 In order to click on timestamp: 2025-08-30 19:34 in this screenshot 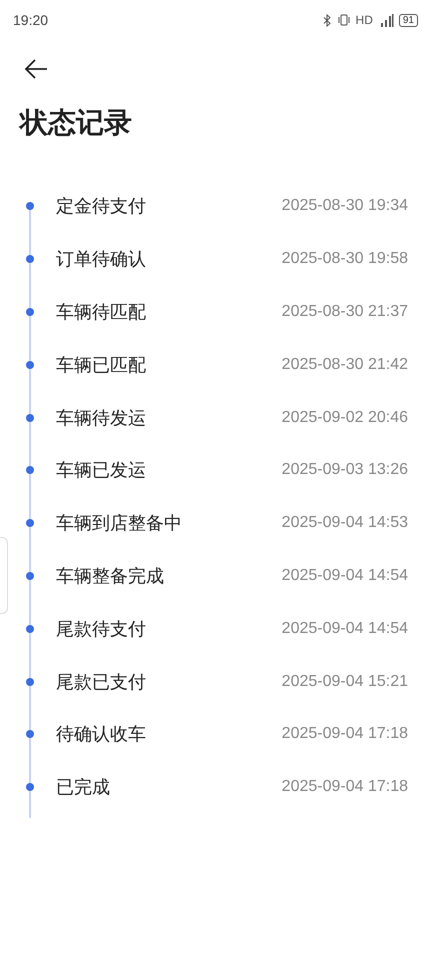, I will do `click(345, 206)`.